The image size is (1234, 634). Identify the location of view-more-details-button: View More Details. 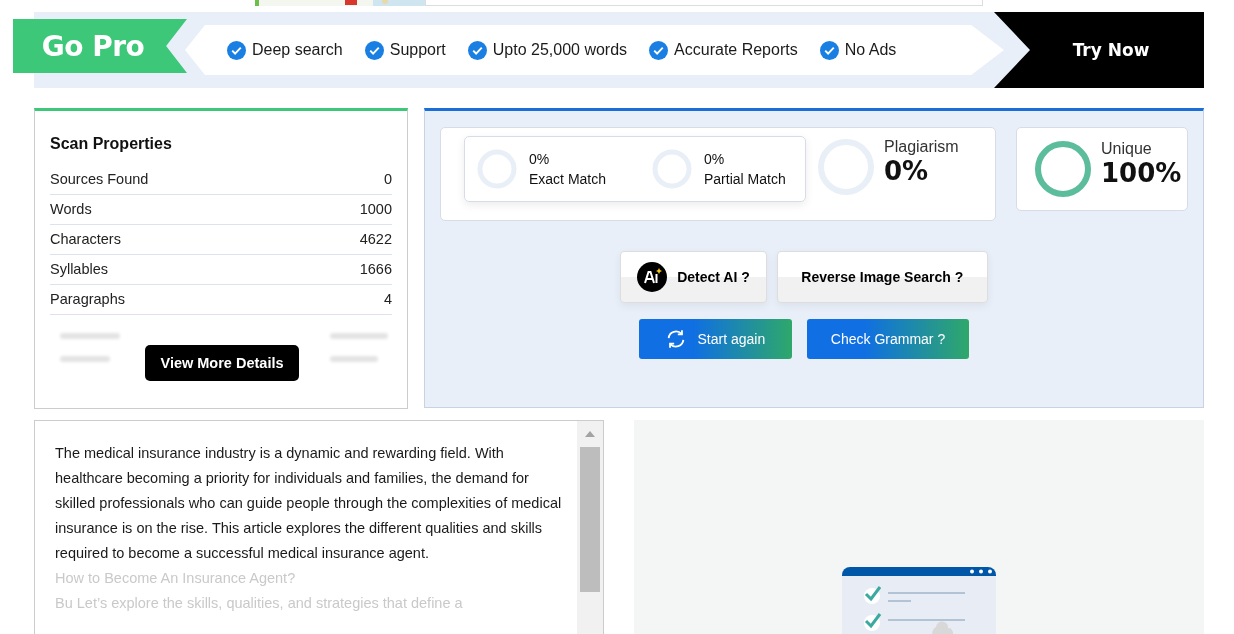
(222, 363).